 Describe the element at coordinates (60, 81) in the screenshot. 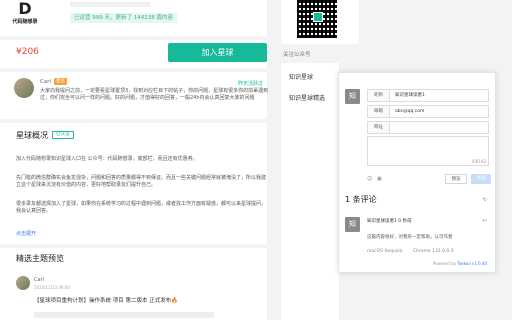

I see `owner-tag: 星主` at that location.